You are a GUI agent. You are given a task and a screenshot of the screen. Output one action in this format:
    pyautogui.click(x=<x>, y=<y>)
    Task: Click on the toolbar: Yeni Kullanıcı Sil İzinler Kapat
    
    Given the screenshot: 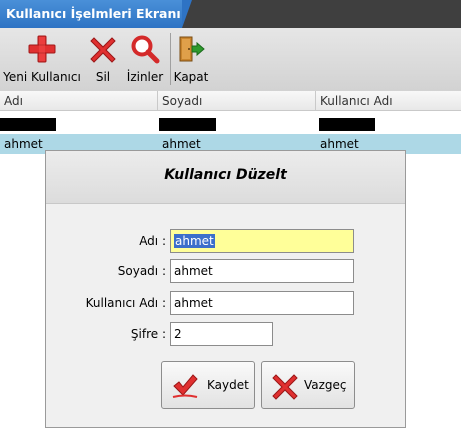 What is the action you would take?
    pyautogui.click(x=230, y=60)
    